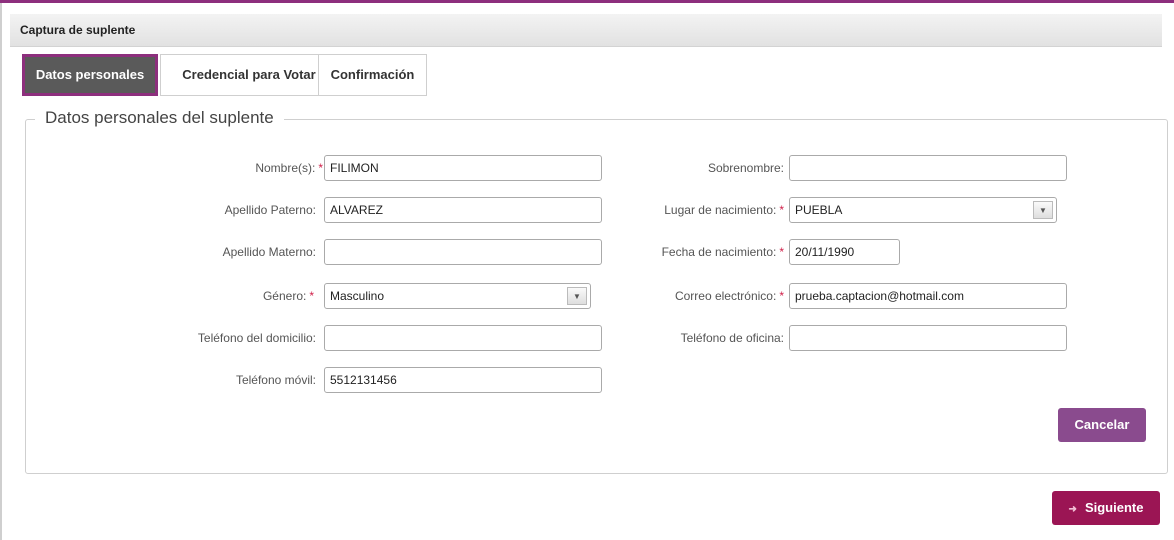 This screenshot has width=1174, height=540. Describe the element at coordinates (1072, 509) in the screenshot. I see `arrow-right-icon: ➜` at that location.